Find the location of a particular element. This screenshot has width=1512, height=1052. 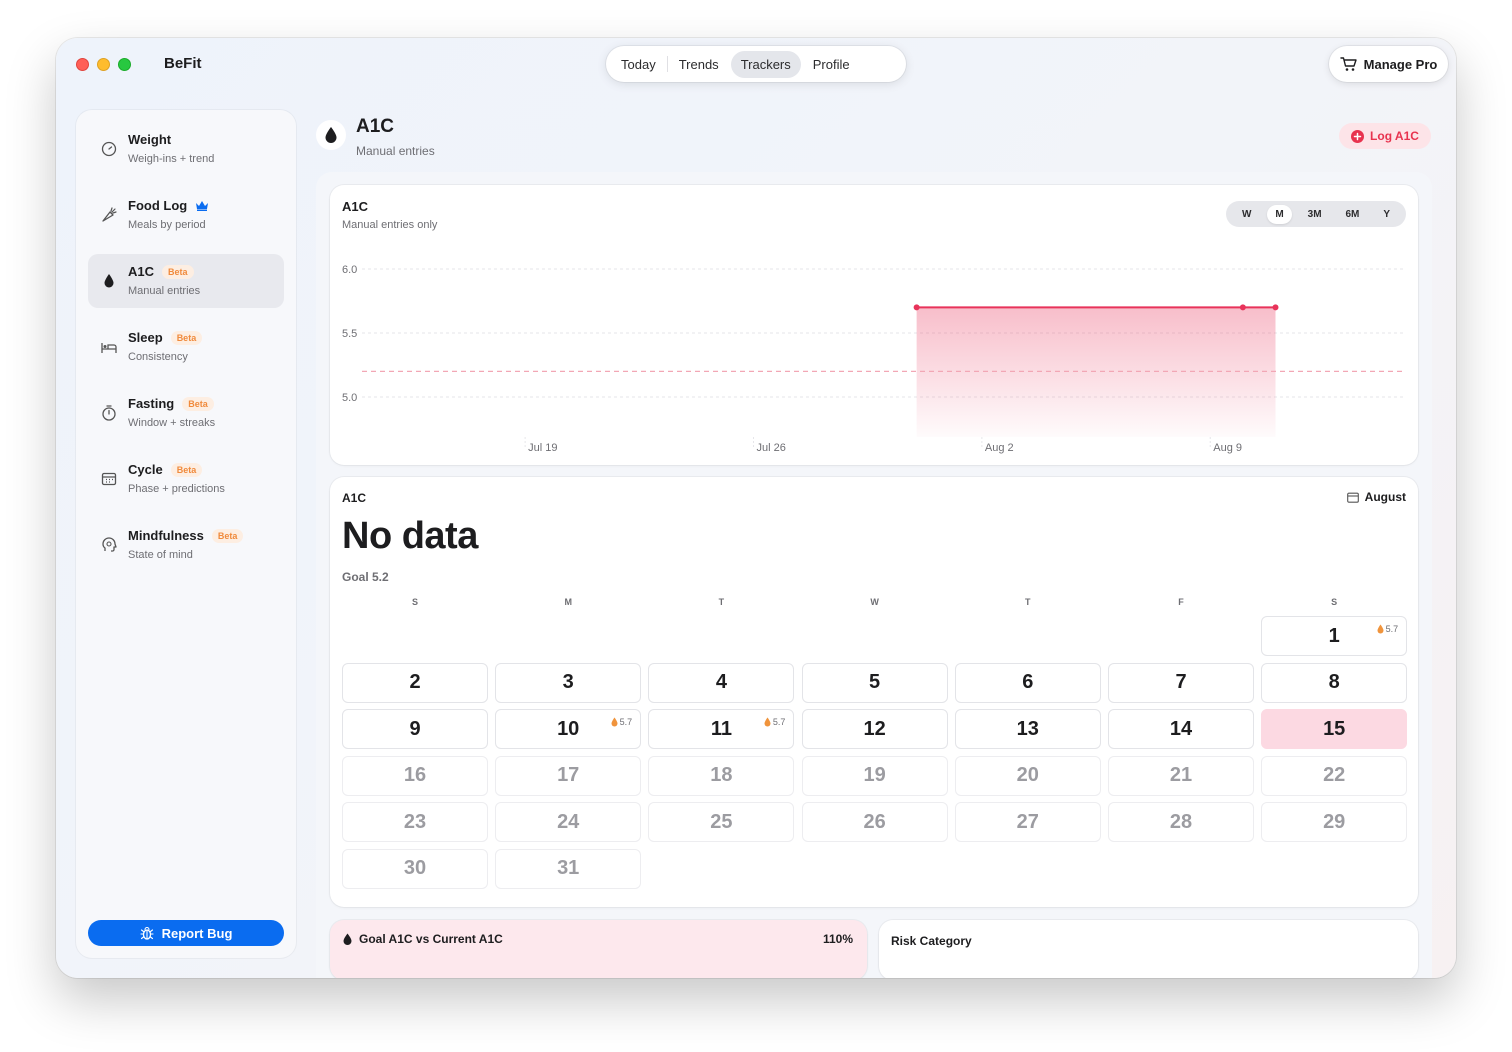

day-number: 13 is located at coordinates (1027, 728).